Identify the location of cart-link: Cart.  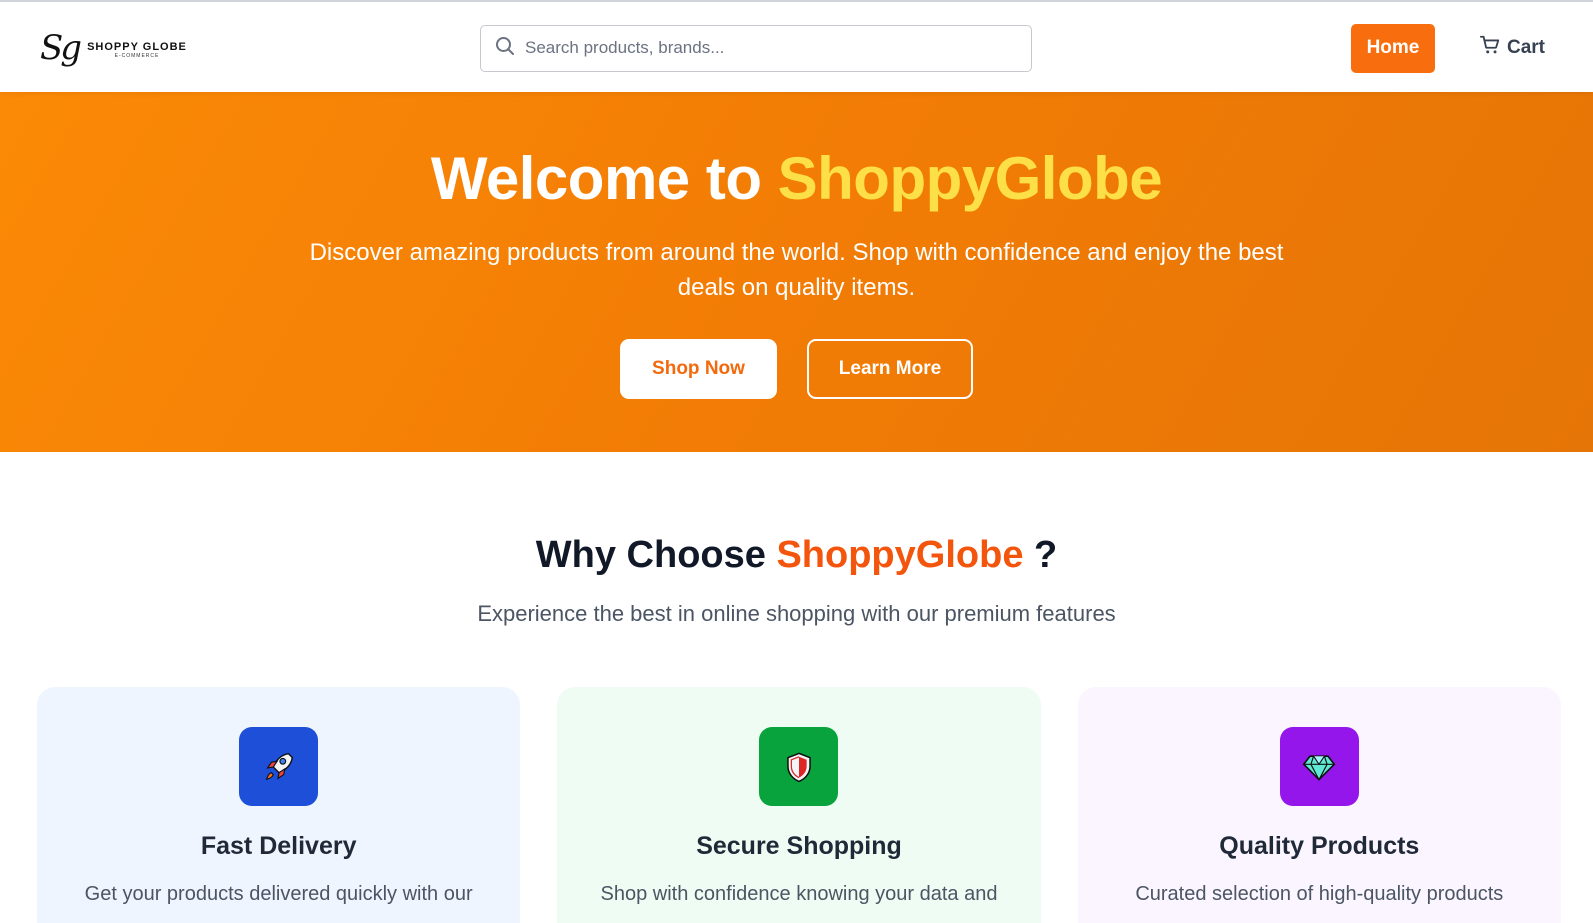
(1512, 48).